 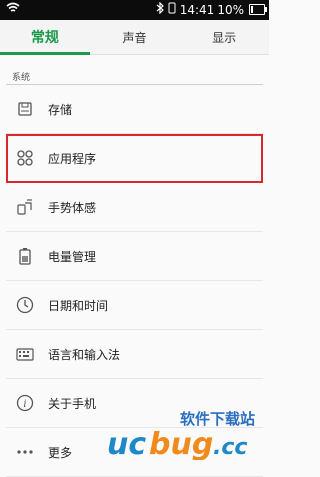 I want to click on list-item-language-input: 语言和输入法, so click(x=134, y=354).